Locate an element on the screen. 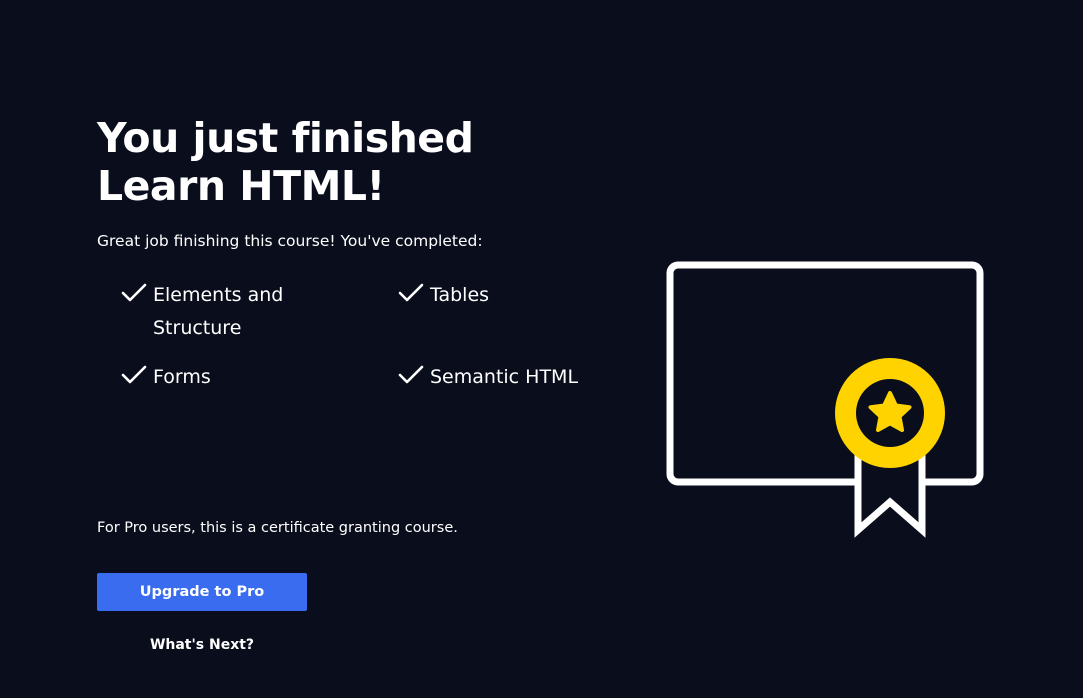  lesson-item-forms: Forms is located at coordinates (166, 377).